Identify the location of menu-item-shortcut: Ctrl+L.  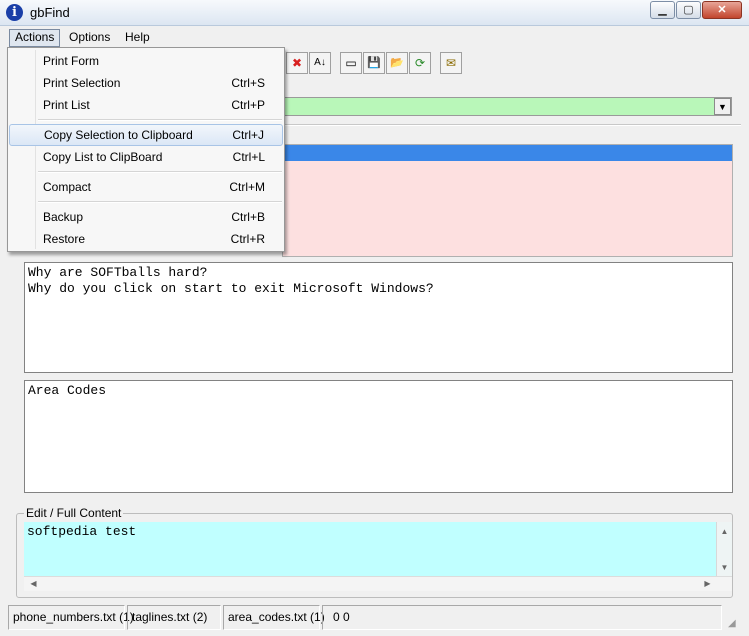
(248, 157).